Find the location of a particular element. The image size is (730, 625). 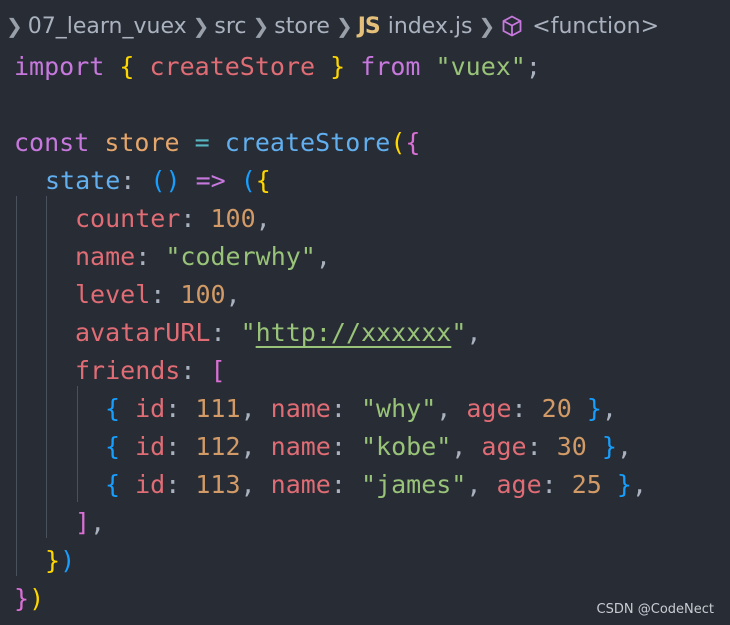

code-line-9: friends: [ is located at coordinates (150, 370).